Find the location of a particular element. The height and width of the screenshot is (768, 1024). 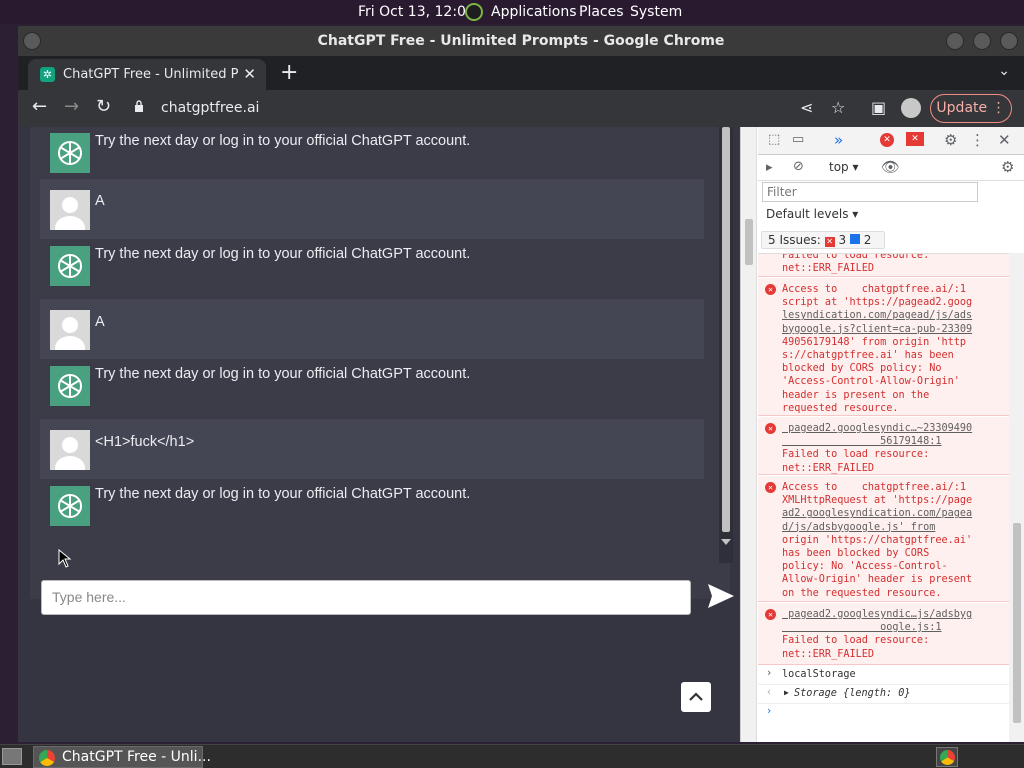

console-error-entry: Failed to load resource: net::ERR_FAILED is located at coordinates (883, 265).